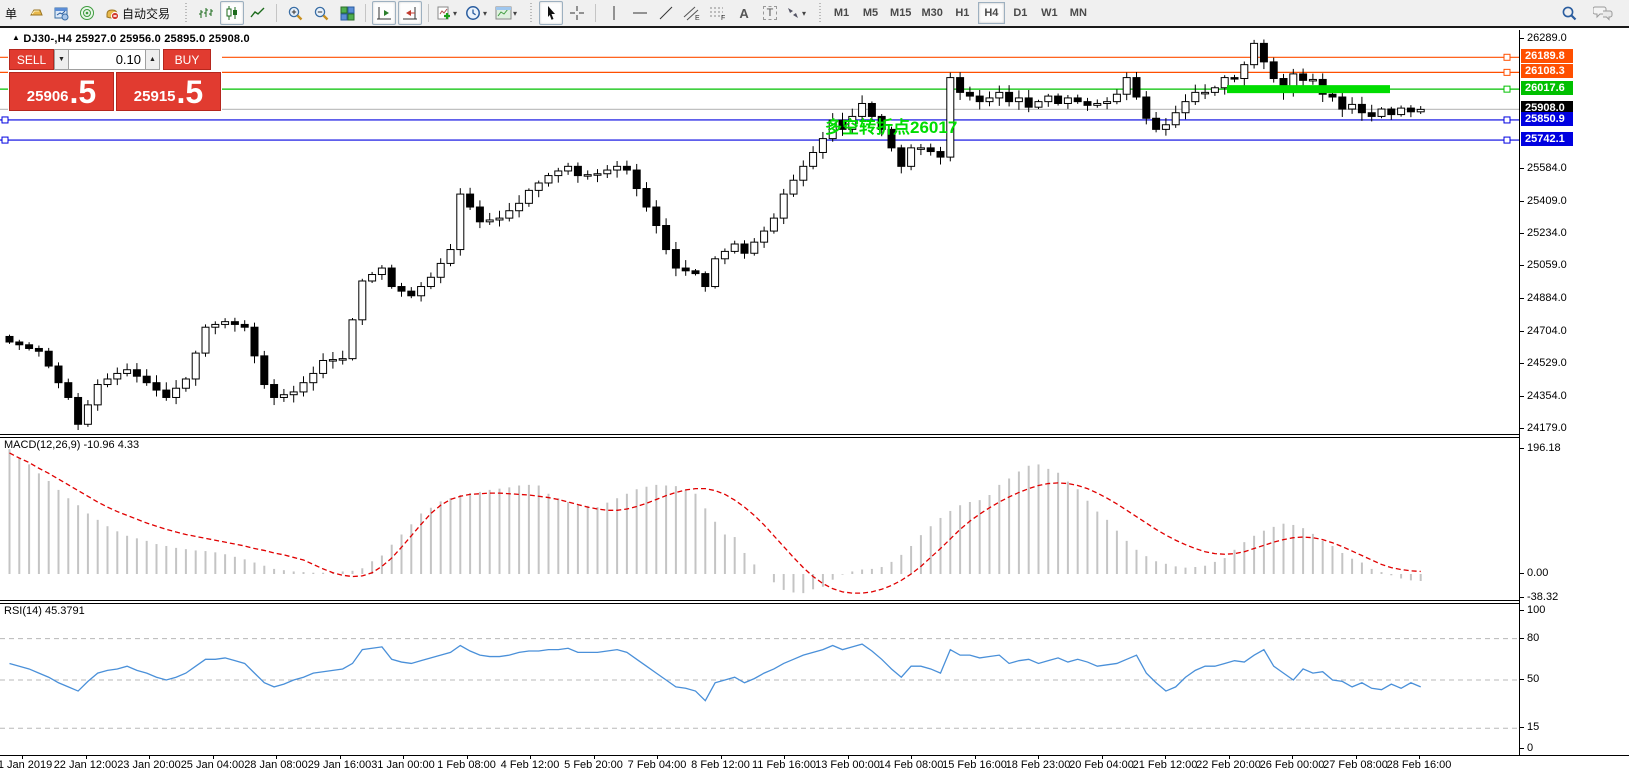  I want to click on auto-scroll-button, so click(410, 13).